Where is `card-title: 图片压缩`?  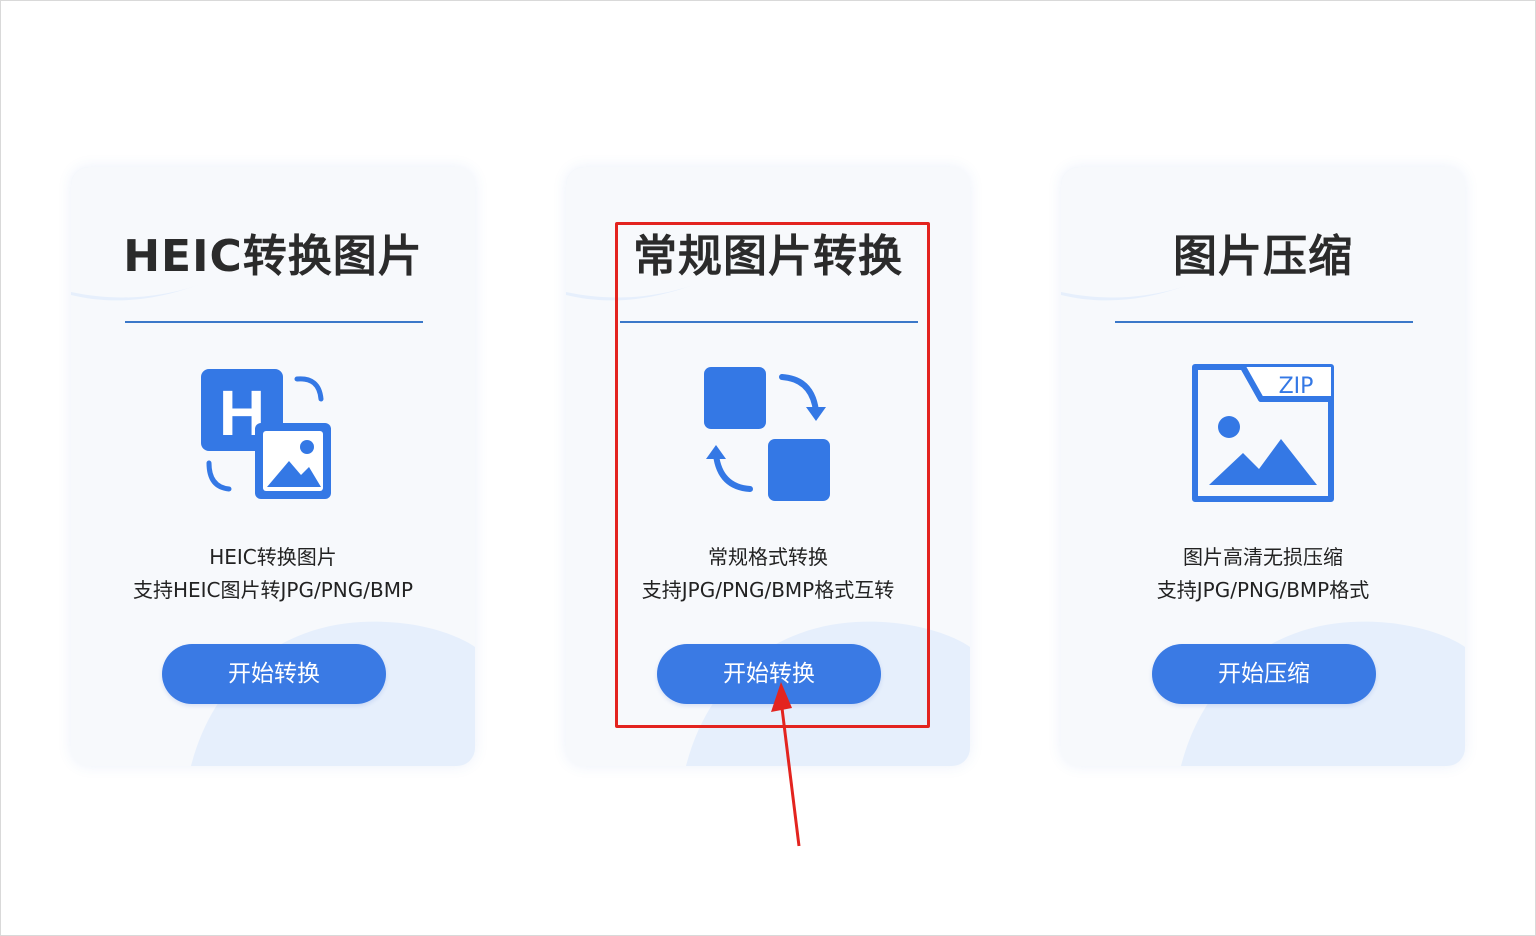 card-title: 图片压缩 is located at coordinates (1263, 256).